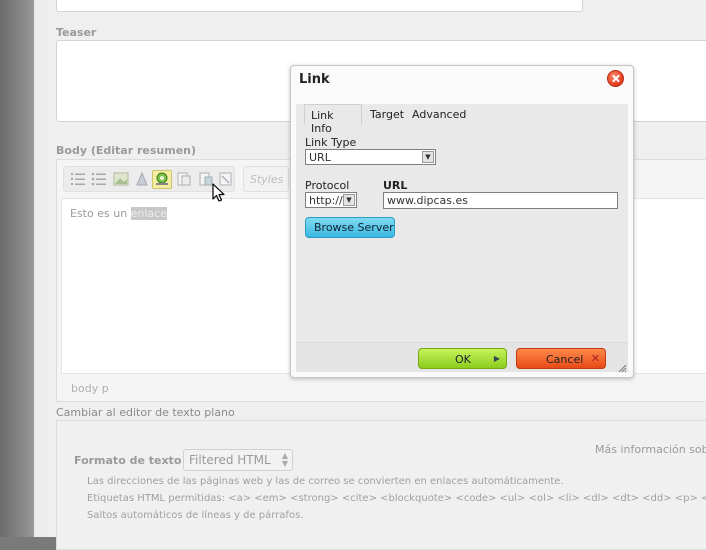 The width and height of the screenshot is (706, 550). What do you see at coordinates (350, 227) in the screenshot?
I see `browse-server-button: Browse Server` at bounding box center [350, 227].